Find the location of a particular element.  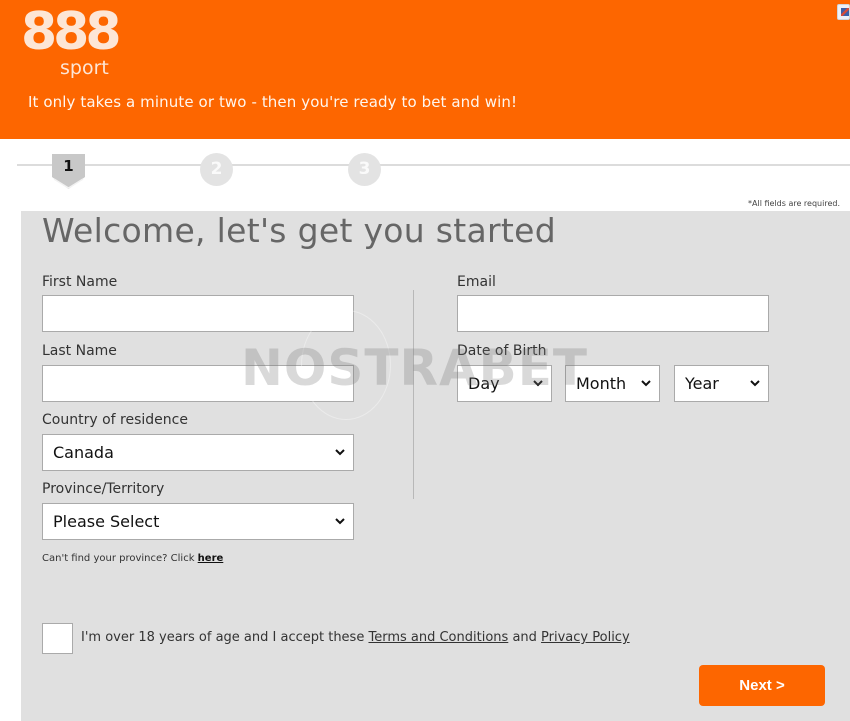

dob-year-select: Year is located at coordinates (721, 383).